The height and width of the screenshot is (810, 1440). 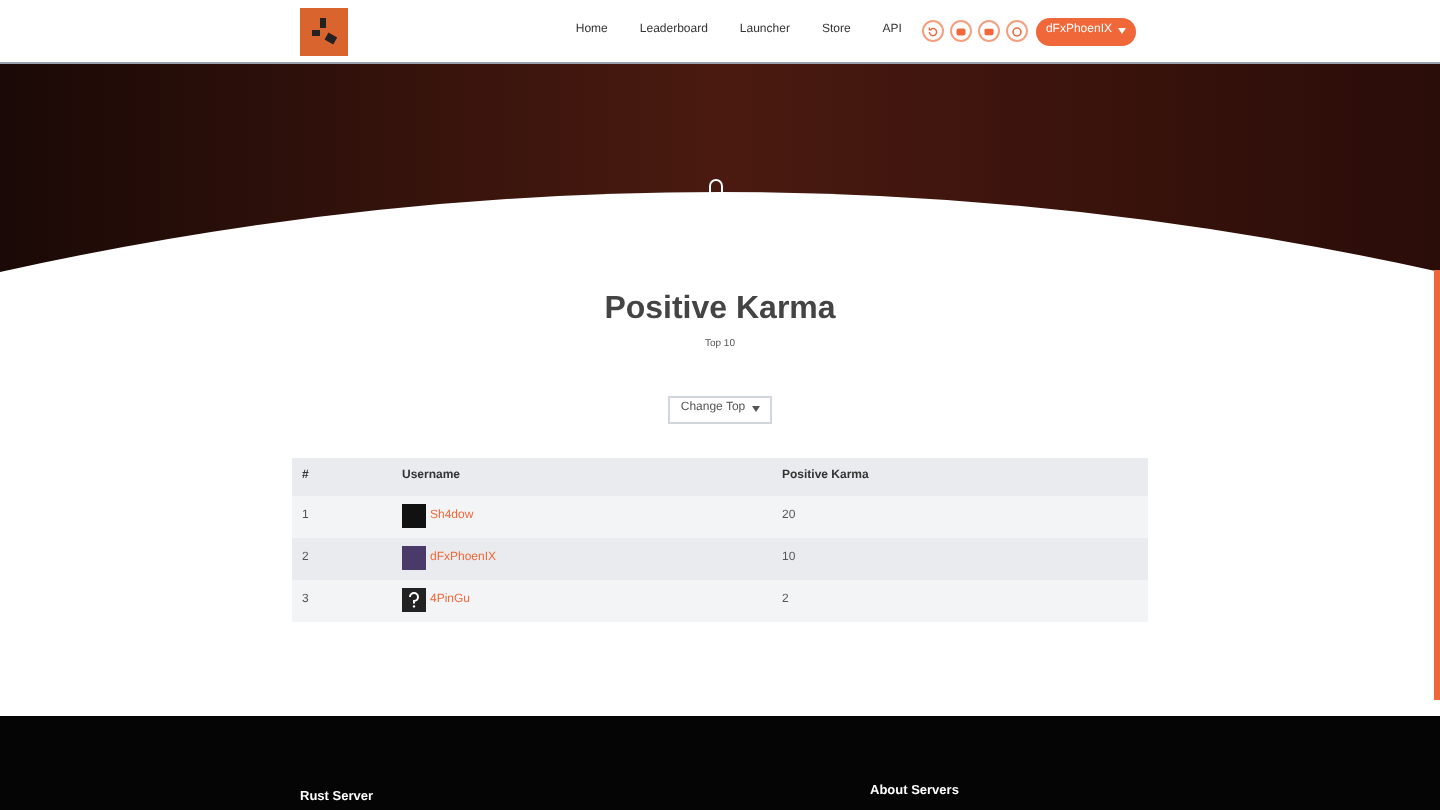 I want to click on question-mark-icon, so click(x=414, y=600).